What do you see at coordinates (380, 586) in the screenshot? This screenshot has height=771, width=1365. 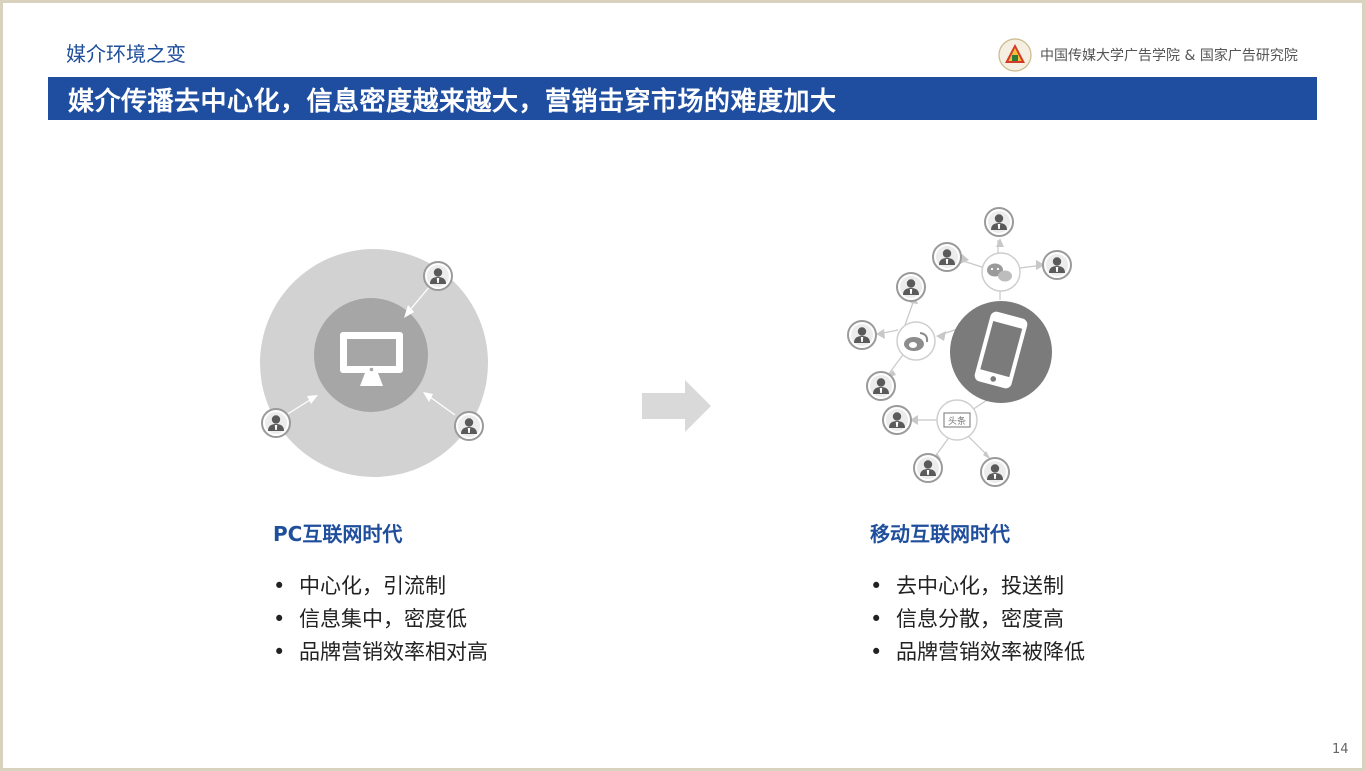 I see `list-item: 中心化，引流制` at bounding box center [380, 586].